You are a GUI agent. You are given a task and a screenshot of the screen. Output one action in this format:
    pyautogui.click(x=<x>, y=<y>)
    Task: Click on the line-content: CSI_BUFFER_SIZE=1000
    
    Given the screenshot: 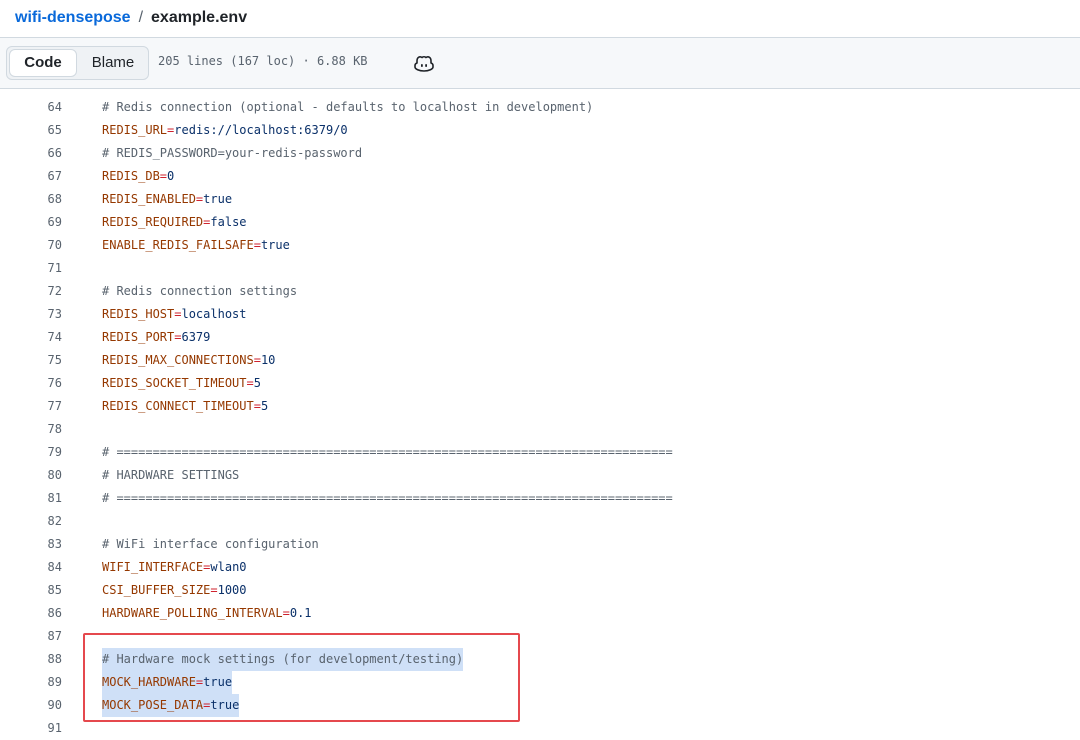 What is the action you would take?
    pyautogui.click(x=174, y=590)
    